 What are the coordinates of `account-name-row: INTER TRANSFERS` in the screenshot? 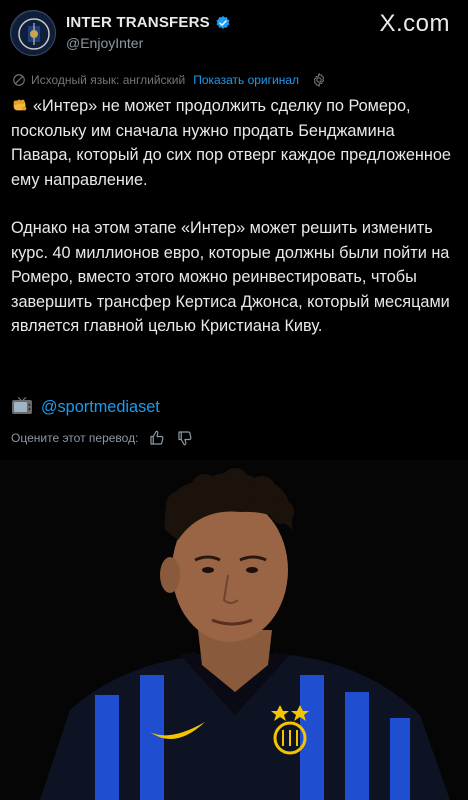 It's located at (148, 22).